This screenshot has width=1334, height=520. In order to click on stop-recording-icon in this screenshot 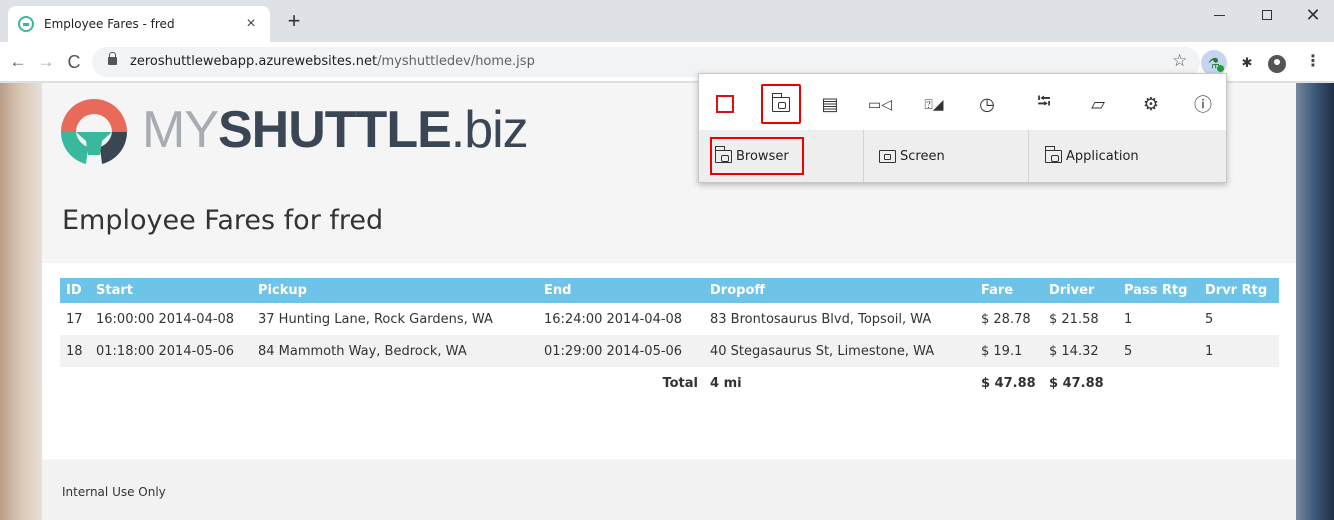, I will do `click(725, 104)`.